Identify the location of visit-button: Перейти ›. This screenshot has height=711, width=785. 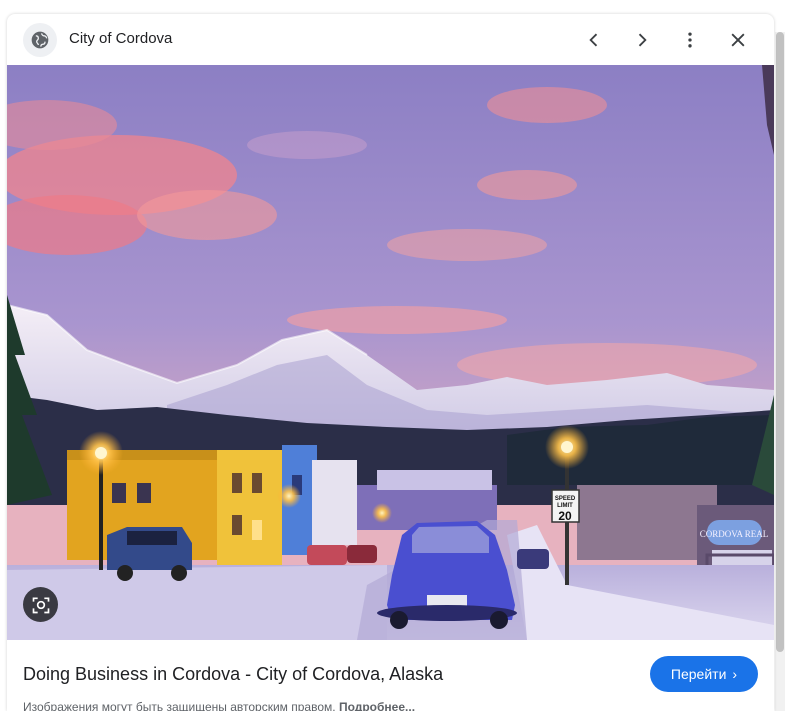
(704, 674).